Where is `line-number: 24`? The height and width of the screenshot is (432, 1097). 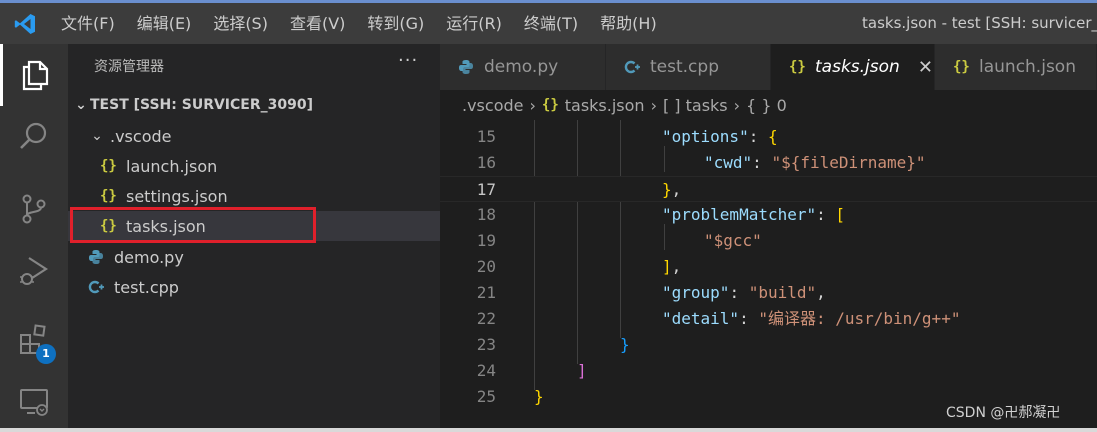 line-number: 24 is located at coordinates (486, 370).